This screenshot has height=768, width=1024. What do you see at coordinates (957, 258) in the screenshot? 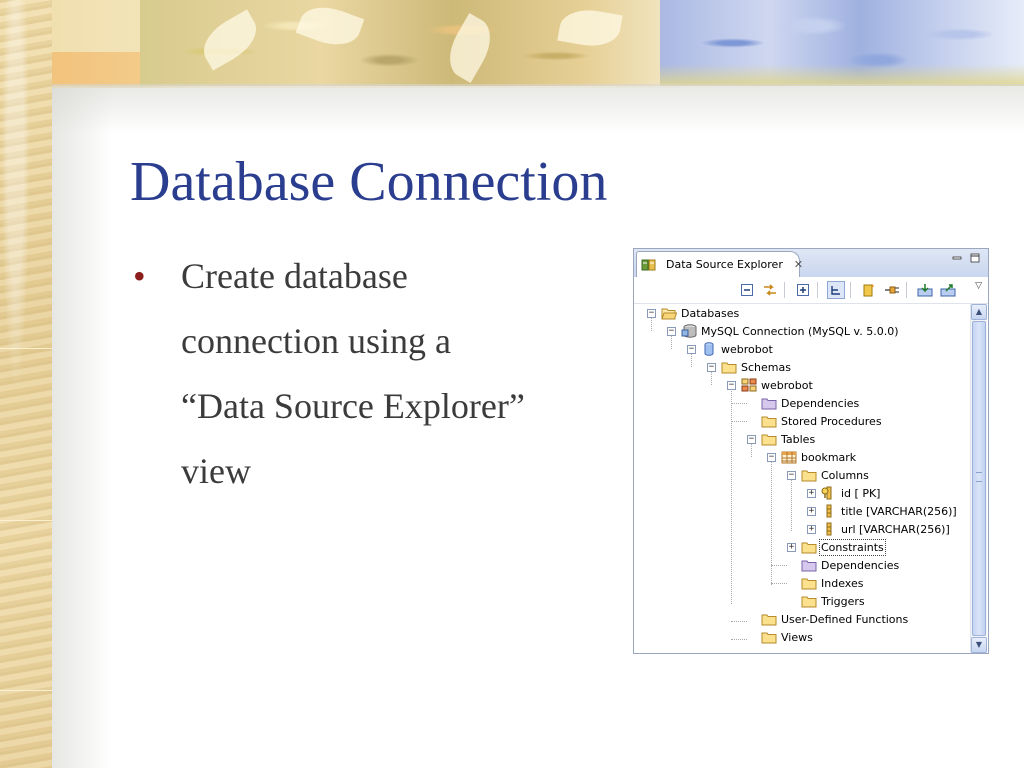
I see `minimize-icon` at bounding box center [957, 258].